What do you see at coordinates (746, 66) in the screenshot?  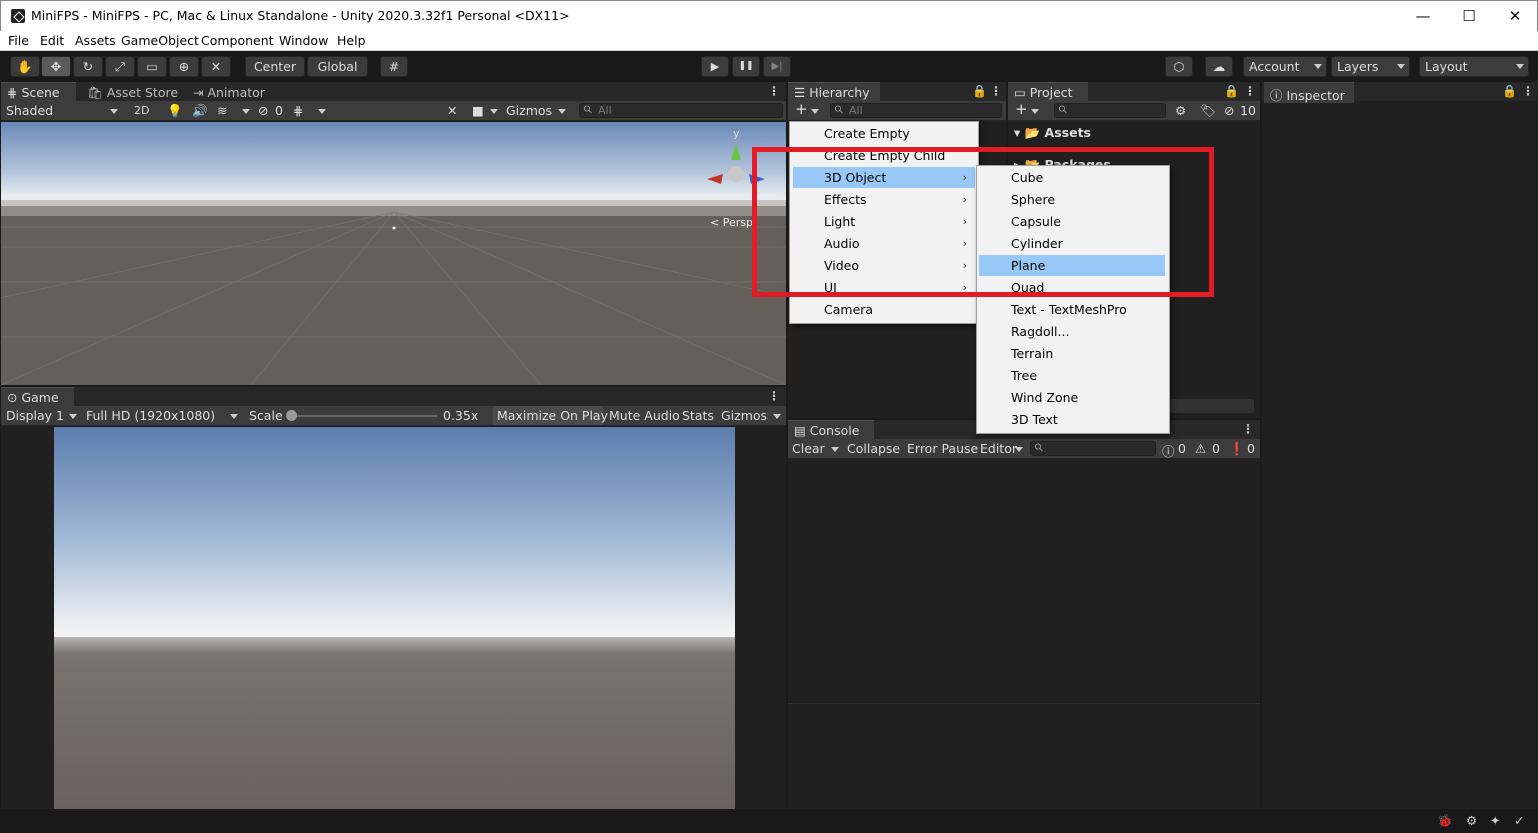 I see `pause-button: ❚❚` at bounding box center [746, 66].